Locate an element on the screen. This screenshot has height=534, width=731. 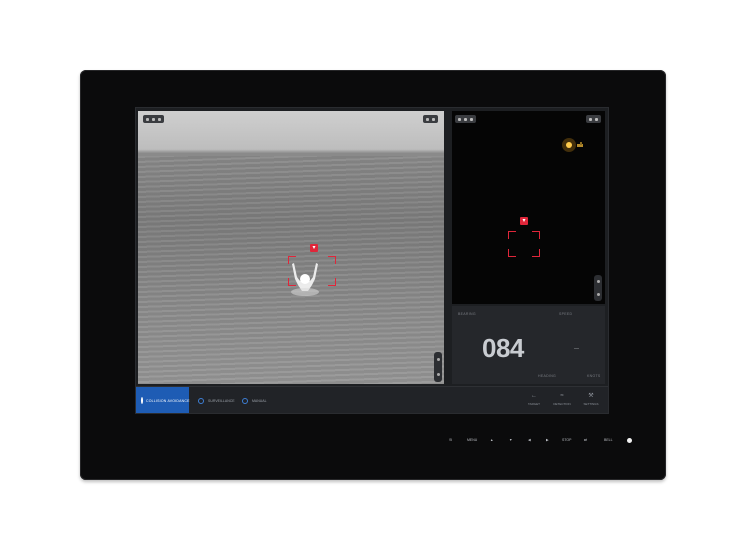
hw-button-menu: MENU is located at coordinates (472, 440).